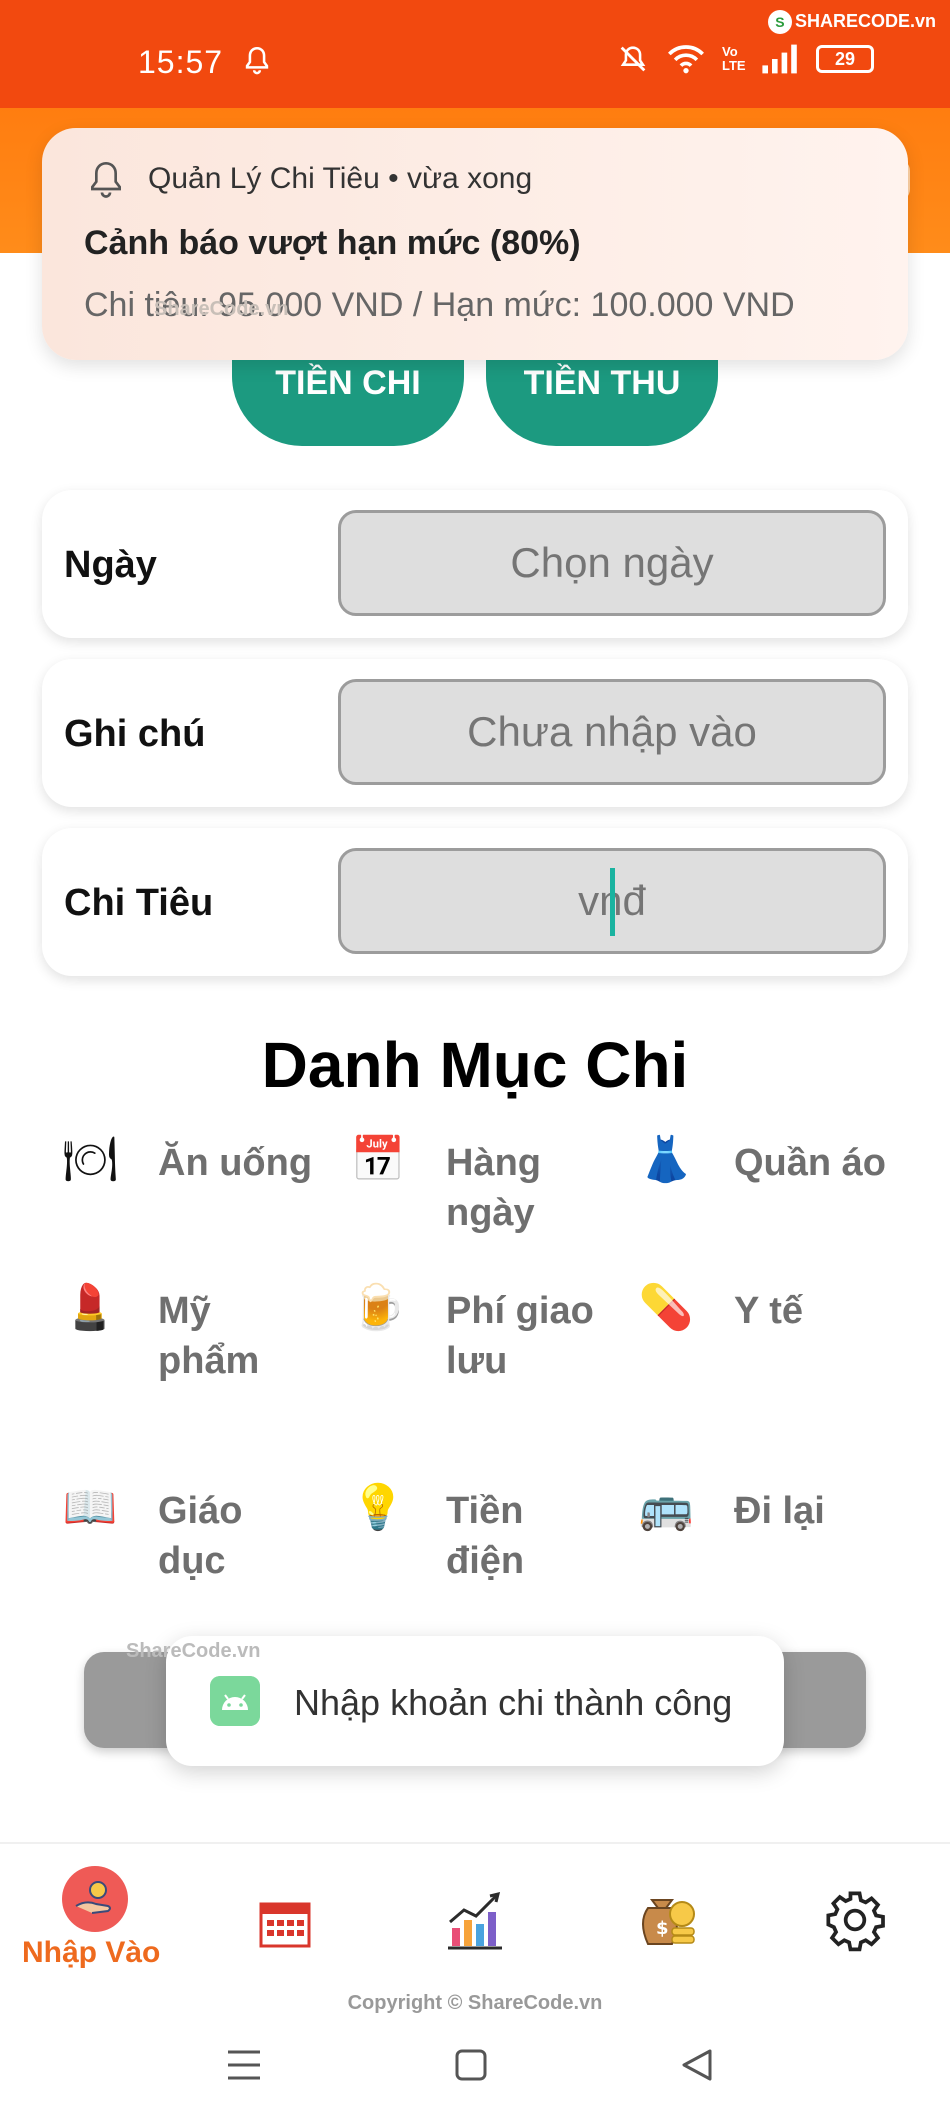  What do you see at coordinates (779, 59) in the screenshot?
I see `signal-icon` at bounding box center [779, 59].